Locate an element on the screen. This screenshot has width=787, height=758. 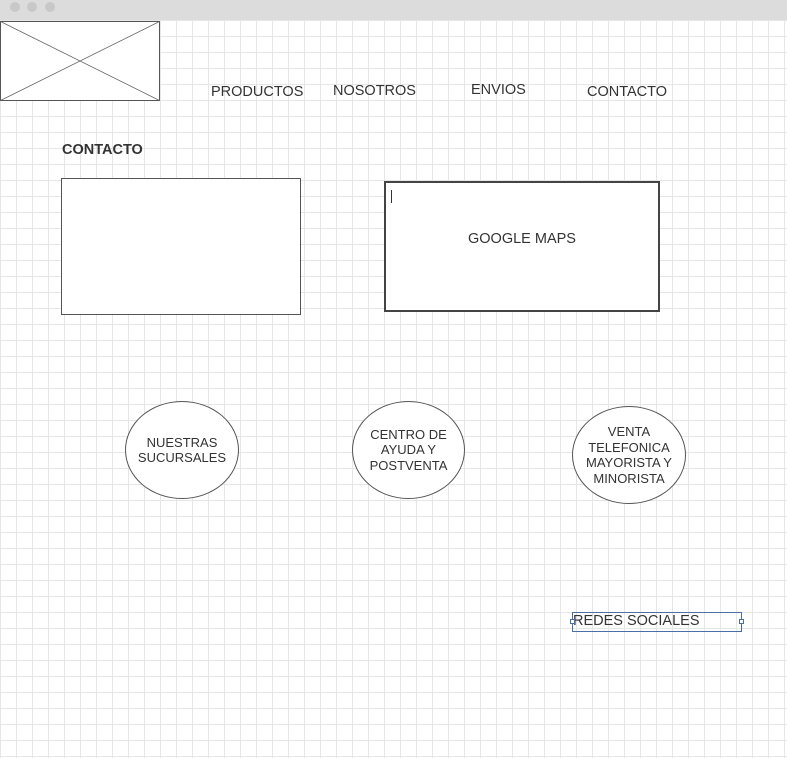
venta-telefonica-button: VENTA TELEFONICA MAYORISTA Y MINORISTA is located at coordinates (629, 455).